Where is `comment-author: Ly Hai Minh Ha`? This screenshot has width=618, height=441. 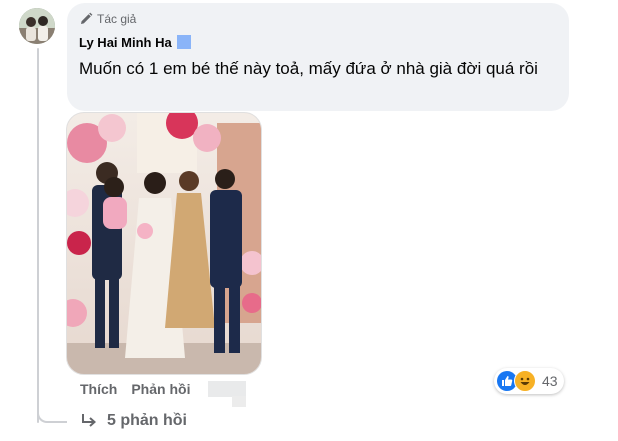 comment-author: Ly Hai Minh Ha is located at coordinates (318, 42).